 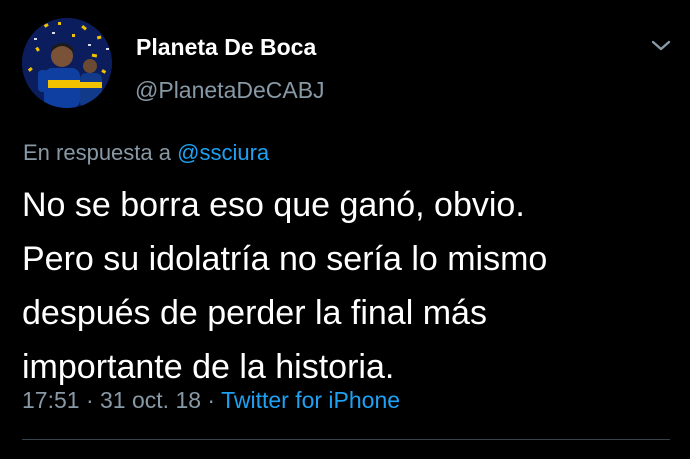 What do you see at coordinates (285, 259) in the screenshot?
I see `tweet-text-line: Pero su idolatría no sería lo mismo` at bounding box center [285, 259].